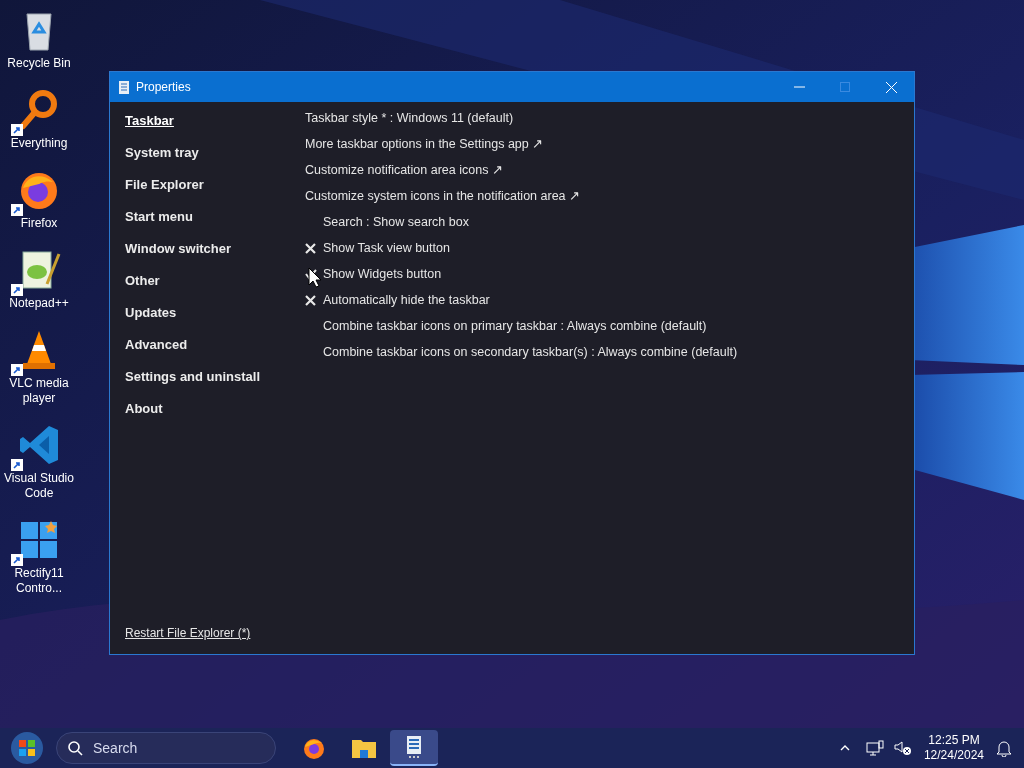 This screenshot has height=768, width=1024. I want to click on search-bar: Search, so click(166, 748).